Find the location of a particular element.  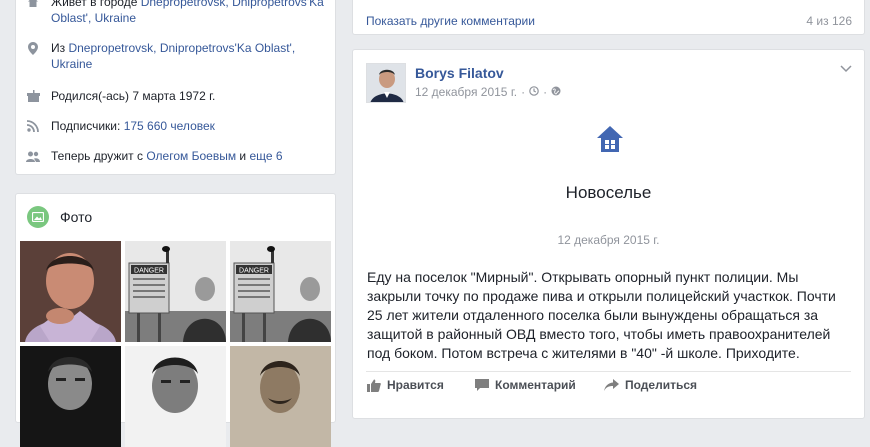

author-avatar-icon is located at coordinates (386, 83).